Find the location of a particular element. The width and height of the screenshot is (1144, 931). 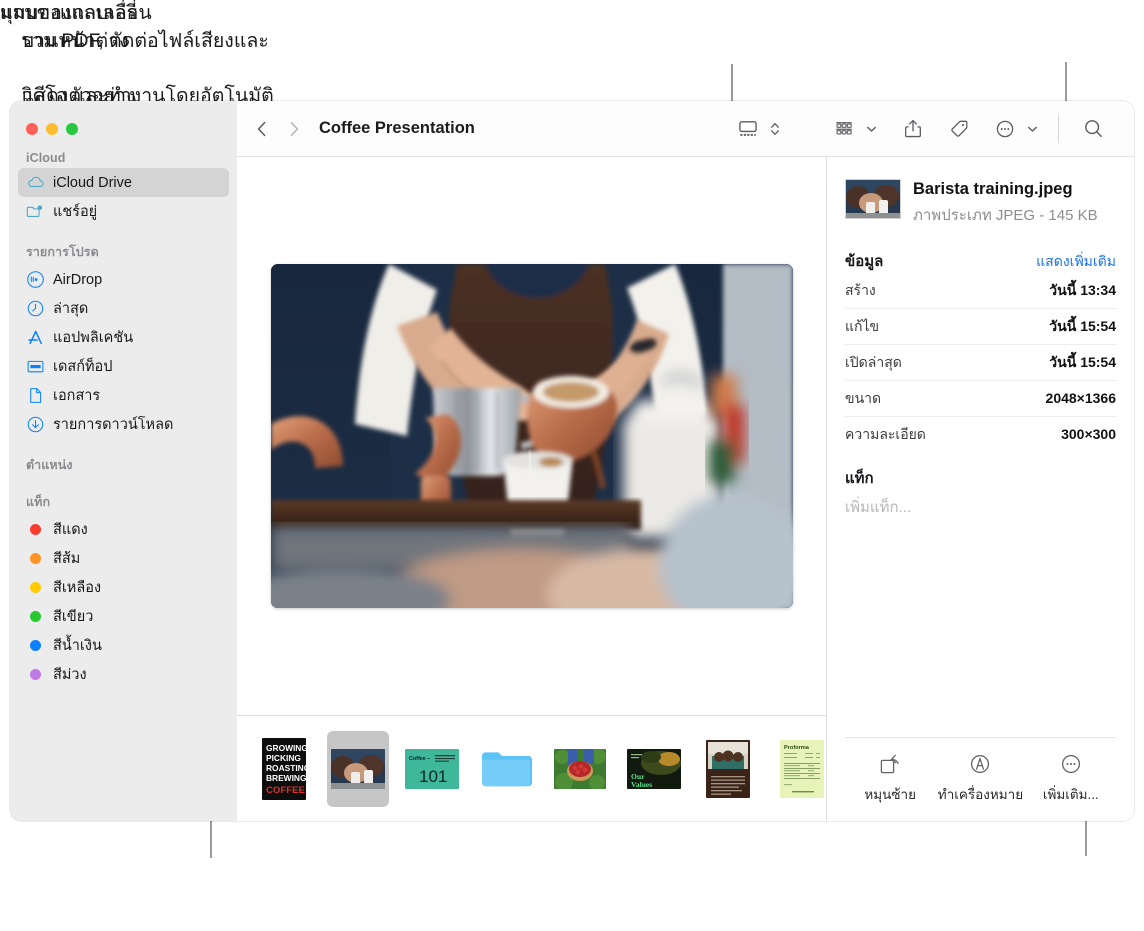

coffee-cherries-basket-photo is located at coordinates (580, 768).